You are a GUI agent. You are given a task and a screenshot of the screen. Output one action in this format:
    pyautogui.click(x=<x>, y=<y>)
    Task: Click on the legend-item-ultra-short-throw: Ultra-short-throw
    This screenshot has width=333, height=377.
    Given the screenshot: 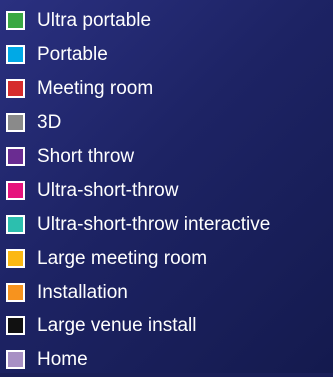 What is the action you would take?
    pyautogui.click(x=138, y=190)
    